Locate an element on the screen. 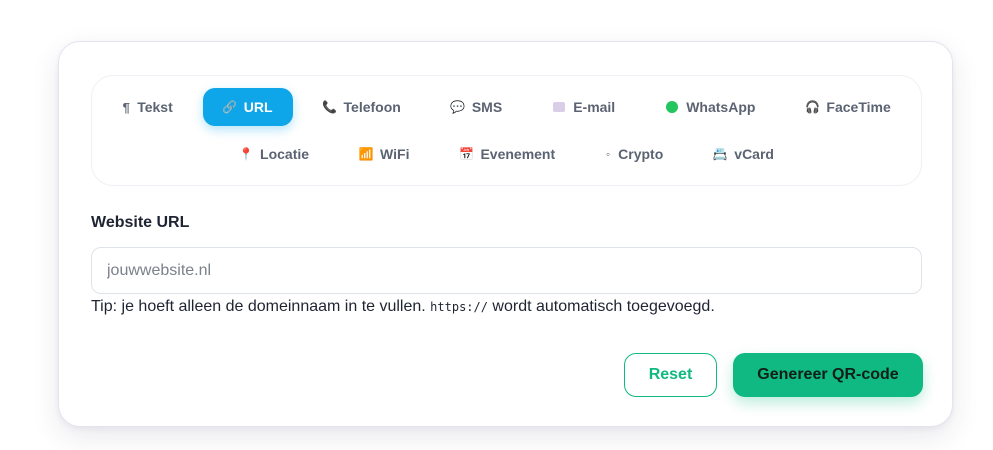 This screenshot has width=993, height=450. tab-sms: 💬 SMS is located at coordinates (476, 107).